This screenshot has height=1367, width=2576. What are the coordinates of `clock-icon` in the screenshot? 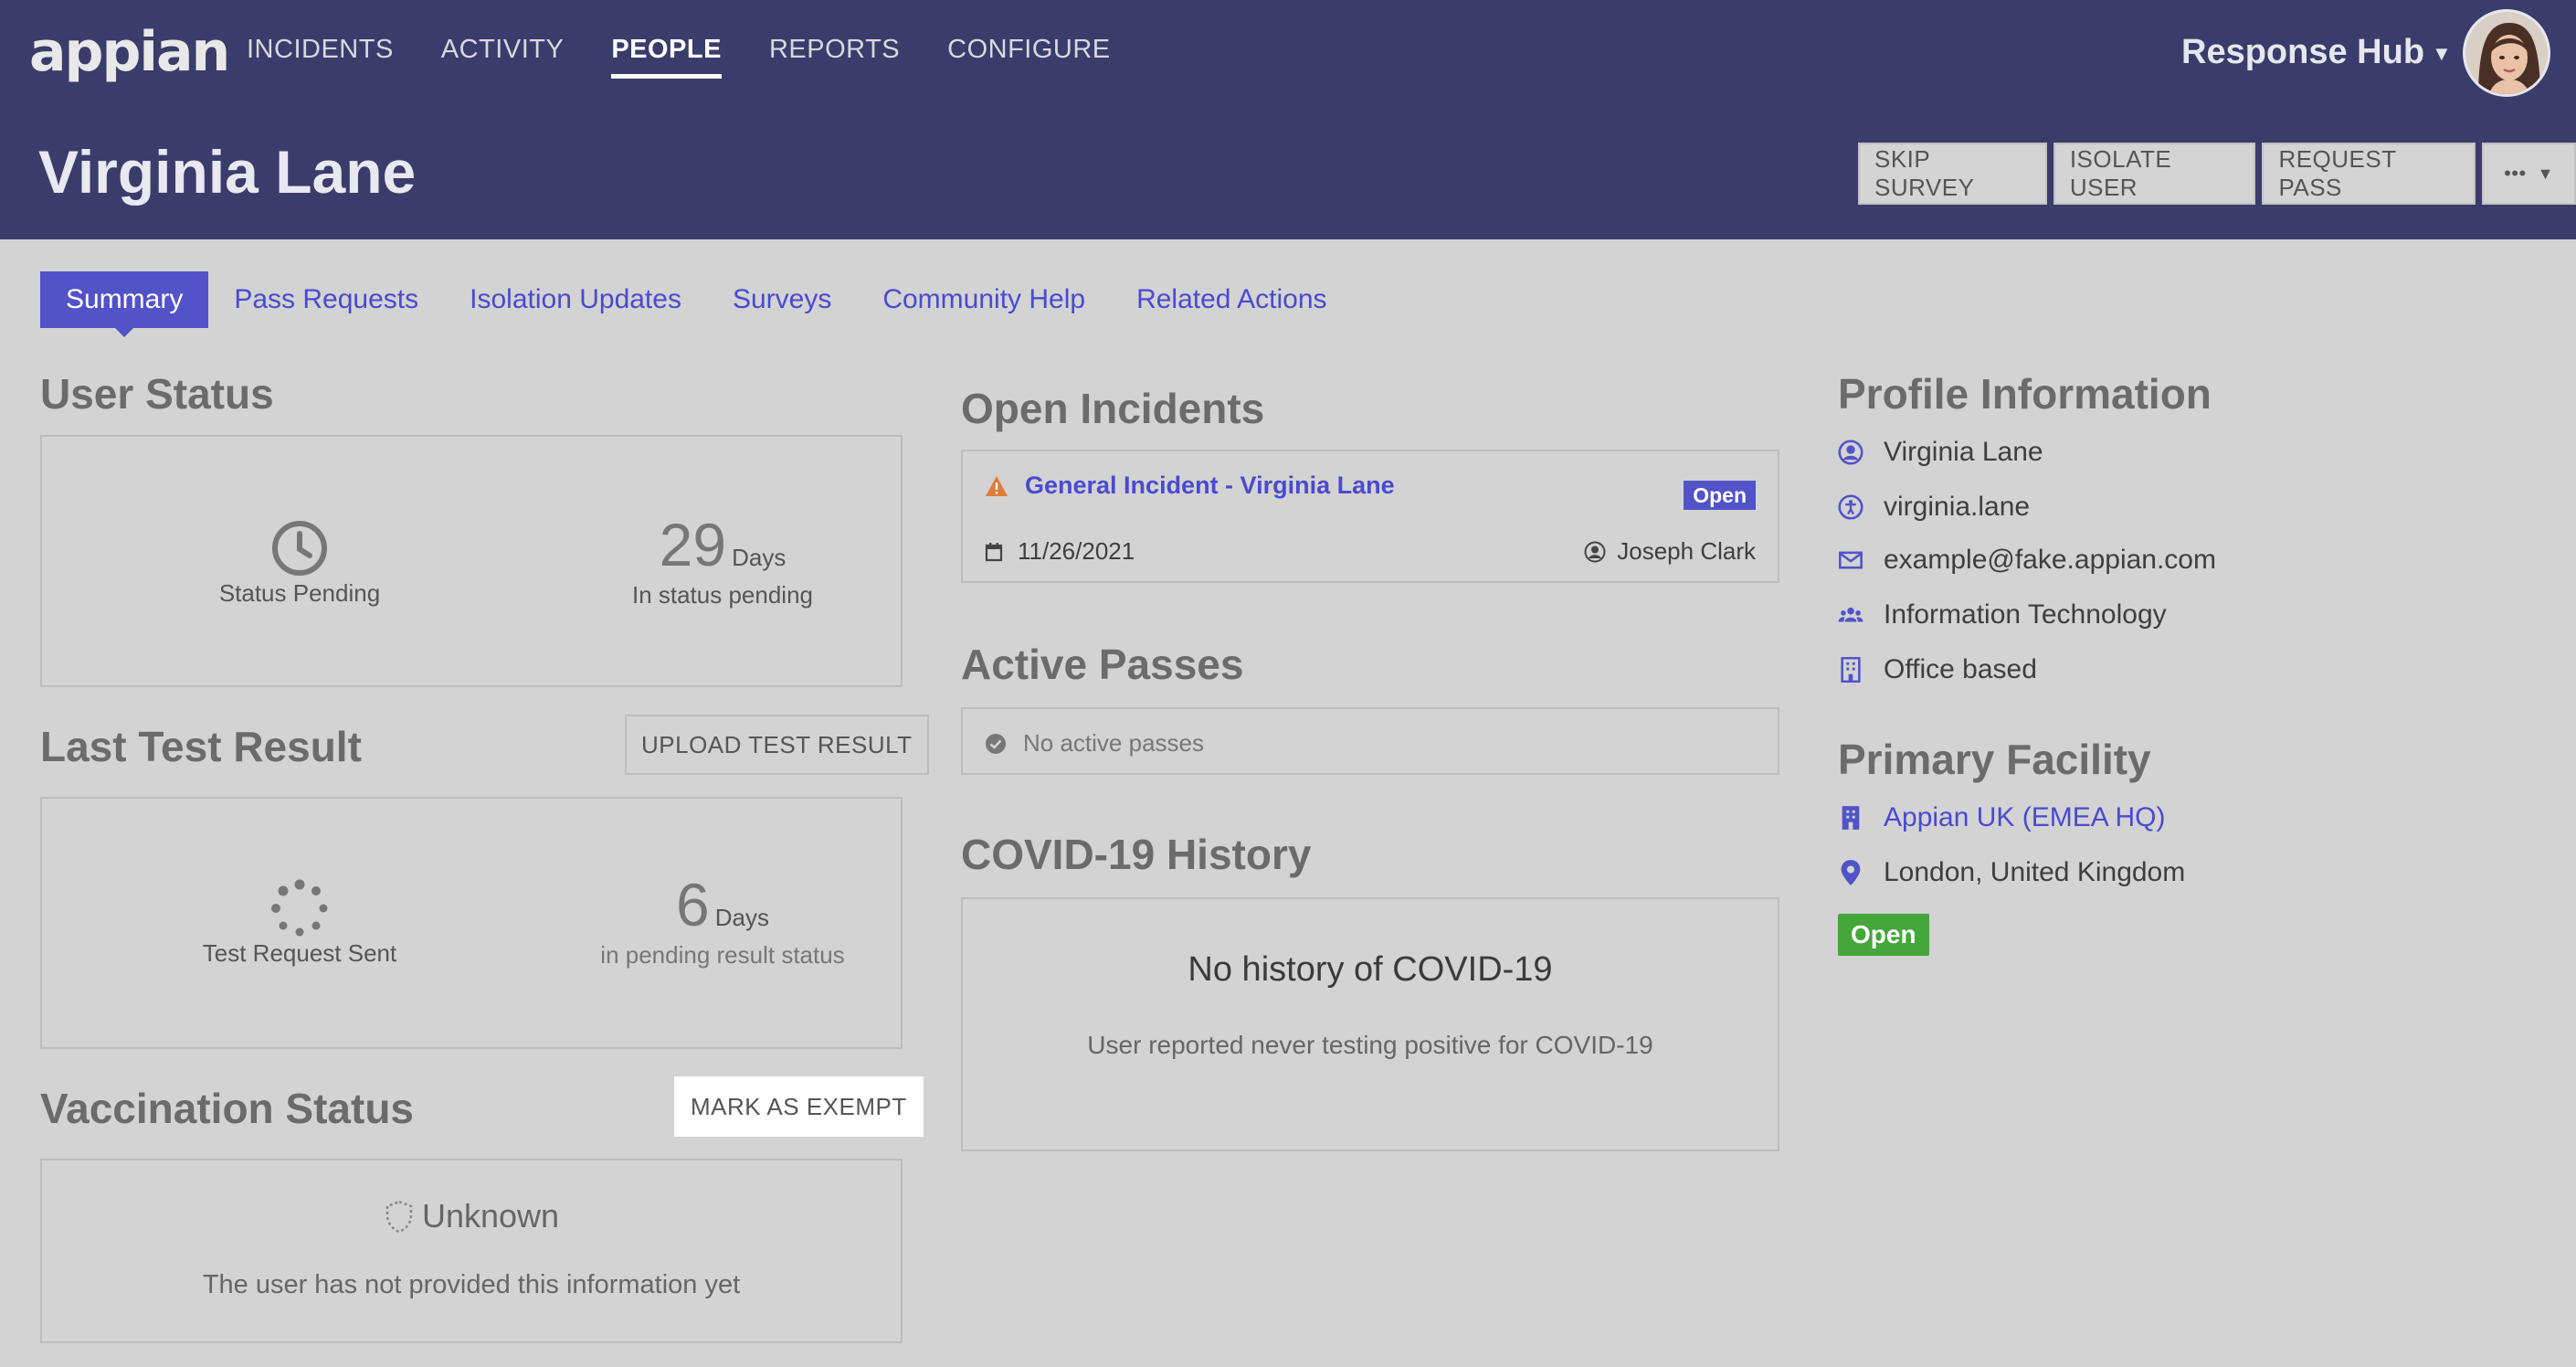 It's located at (299, 549).